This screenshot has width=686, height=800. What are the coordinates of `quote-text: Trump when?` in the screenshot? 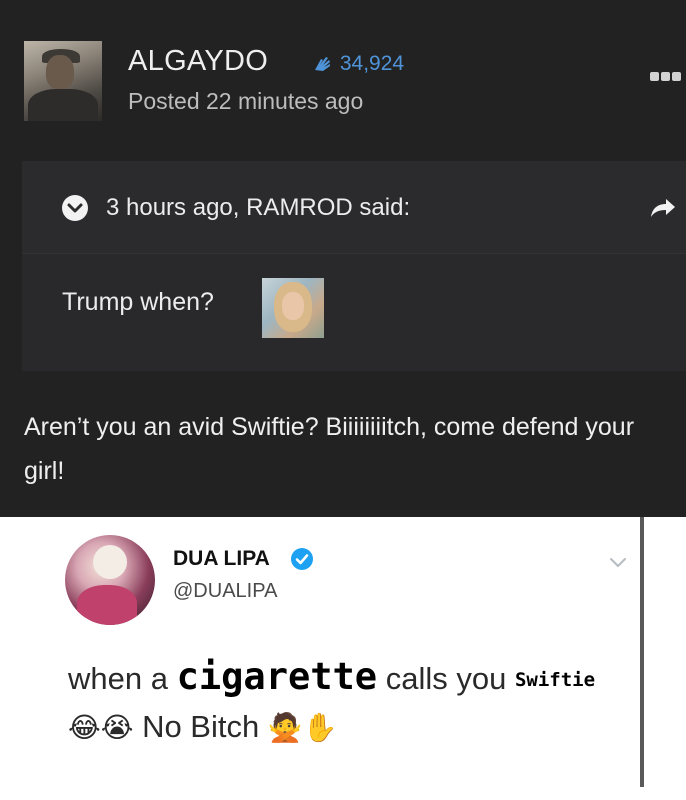 It's located at (138, 302).